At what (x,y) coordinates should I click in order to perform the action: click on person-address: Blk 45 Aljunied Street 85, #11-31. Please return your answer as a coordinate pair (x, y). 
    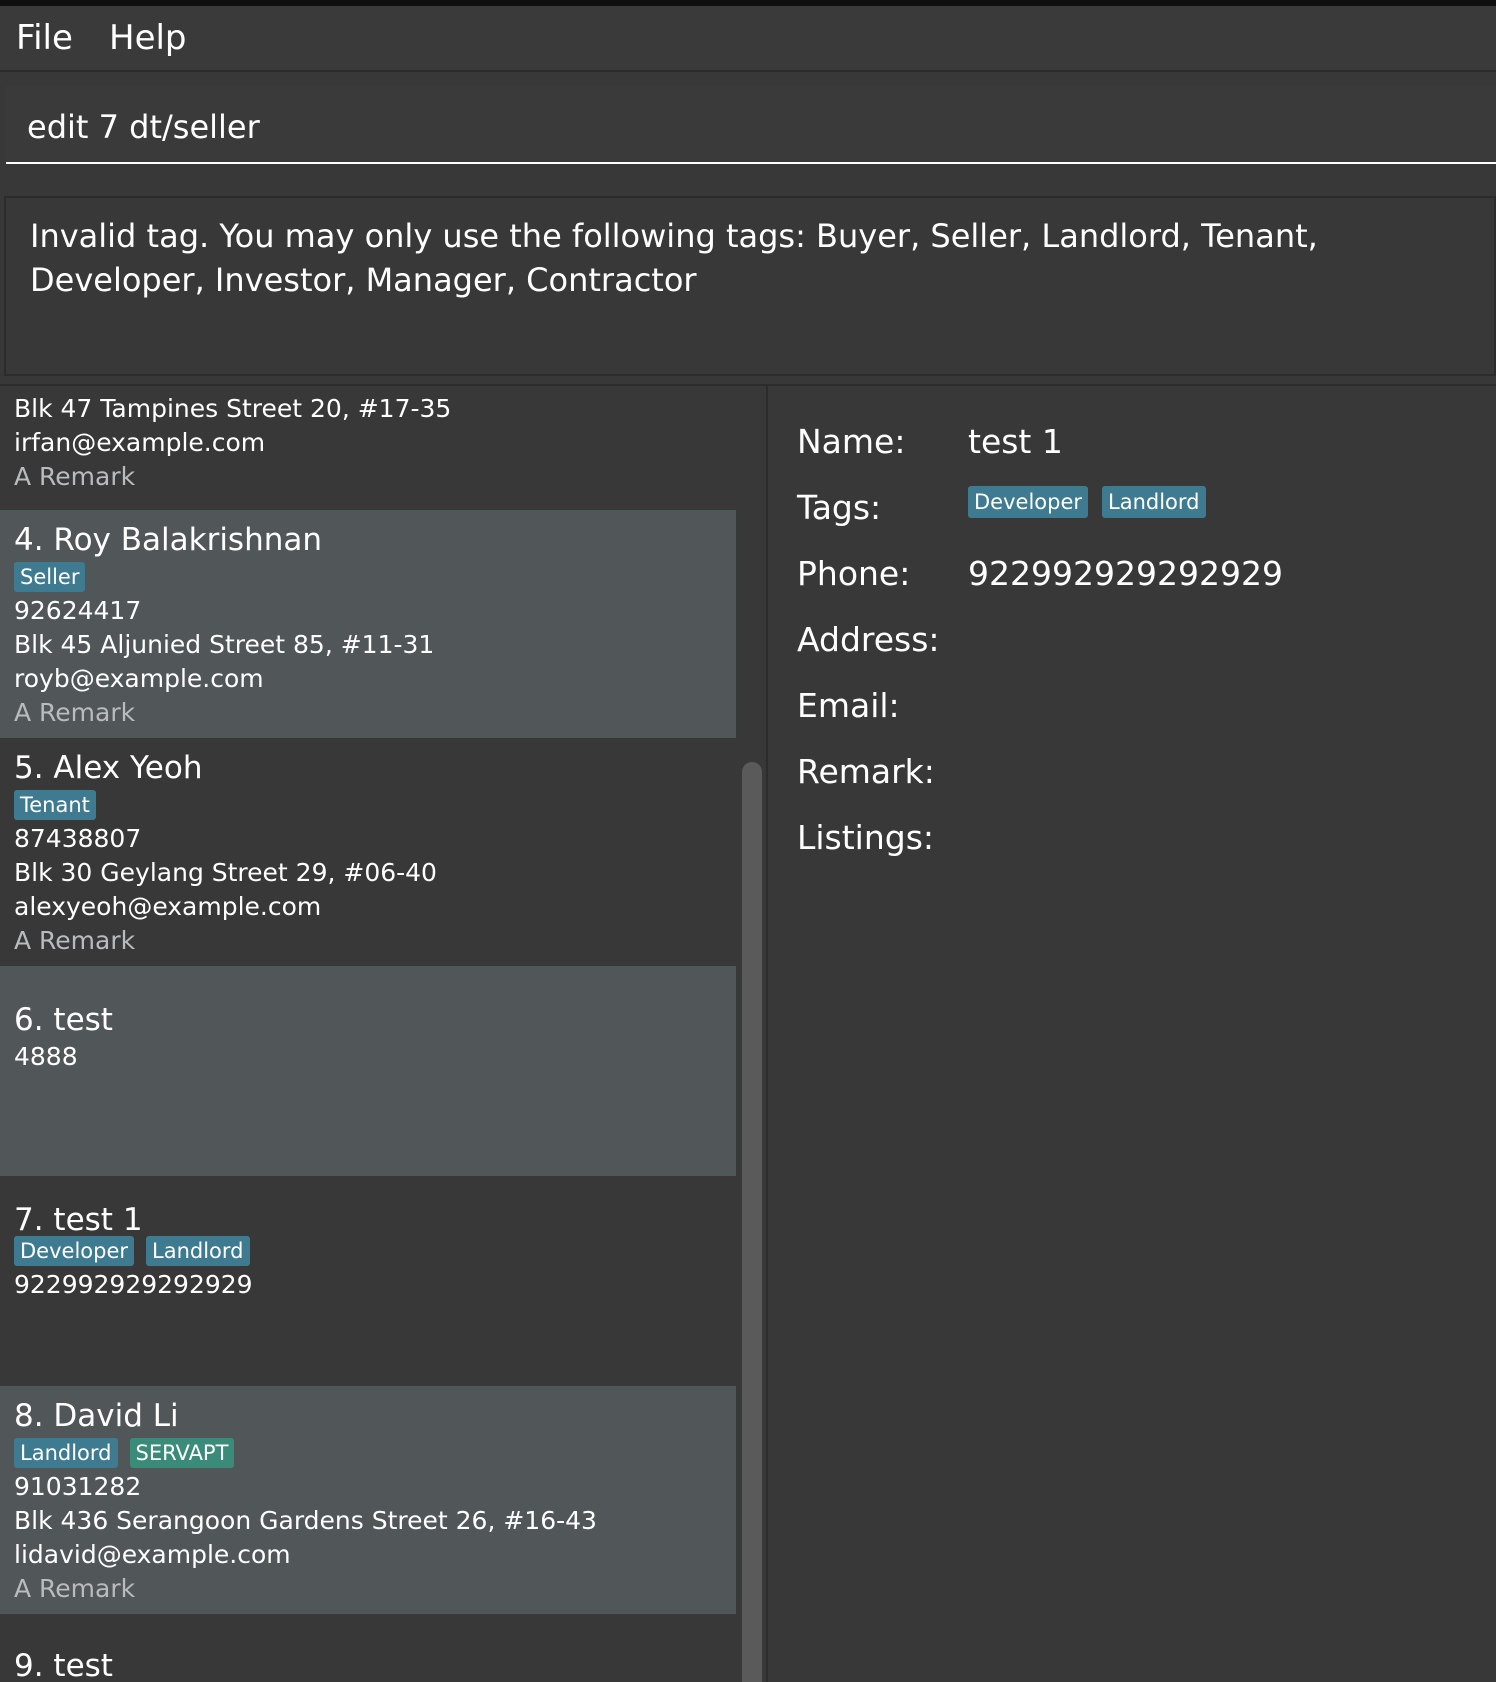
    Looking at the image, I should click on (224, 644).